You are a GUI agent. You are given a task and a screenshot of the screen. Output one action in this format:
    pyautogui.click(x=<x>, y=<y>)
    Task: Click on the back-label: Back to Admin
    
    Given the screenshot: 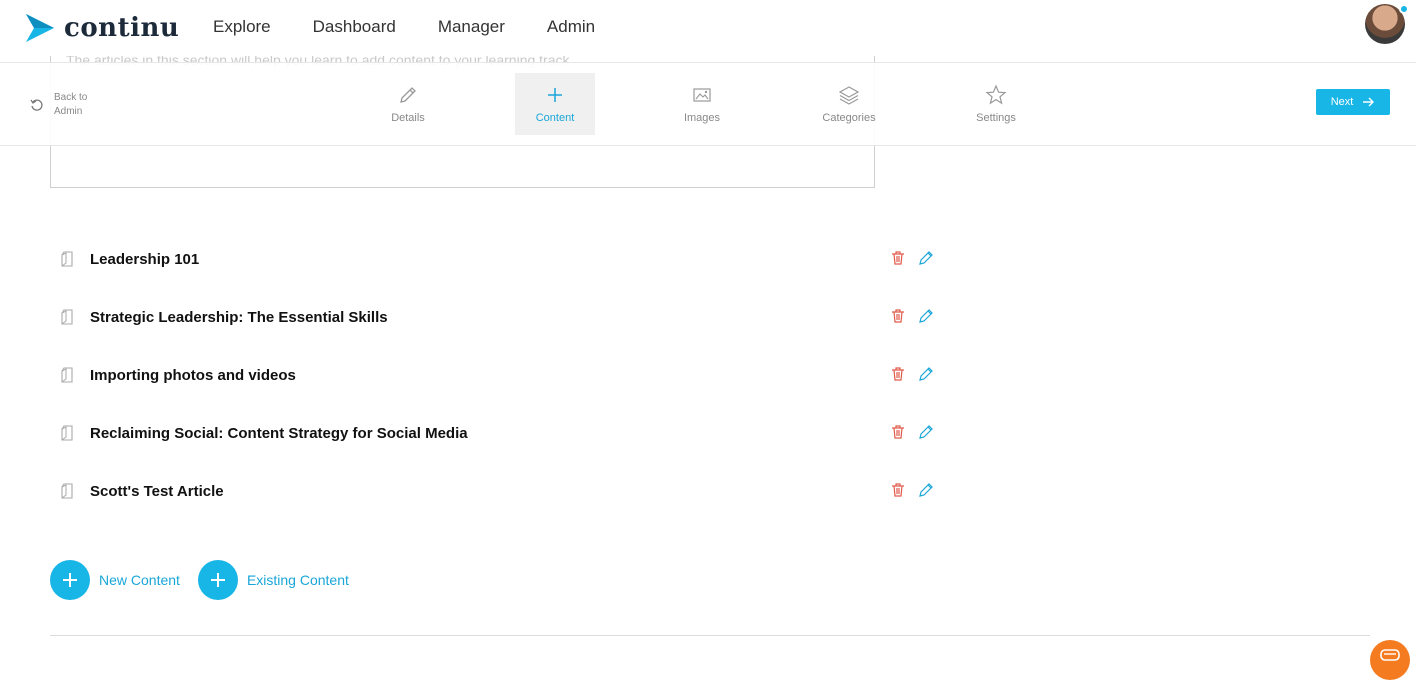 What is the action you would take?
    pyautogui.click(x=71, y=104)
    